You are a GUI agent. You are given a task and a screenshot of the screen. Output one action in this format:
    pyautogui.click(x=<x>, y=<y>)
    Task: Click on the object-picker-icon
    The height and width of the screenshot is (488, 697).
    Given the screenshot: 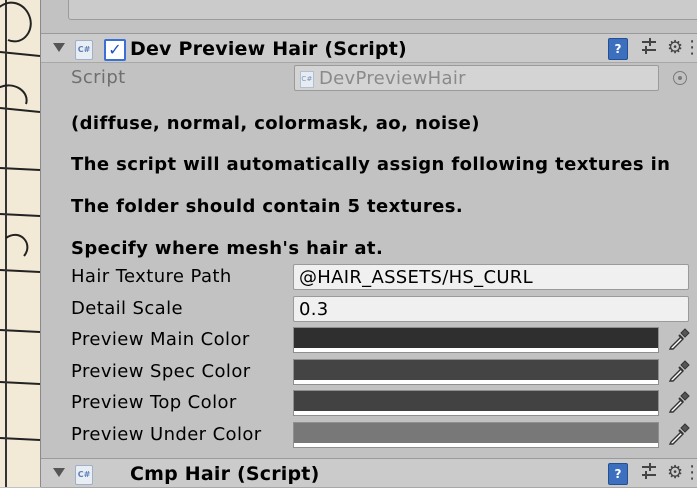 What is the action you would take?
    pyautogui.click(x=680, y=78)
    